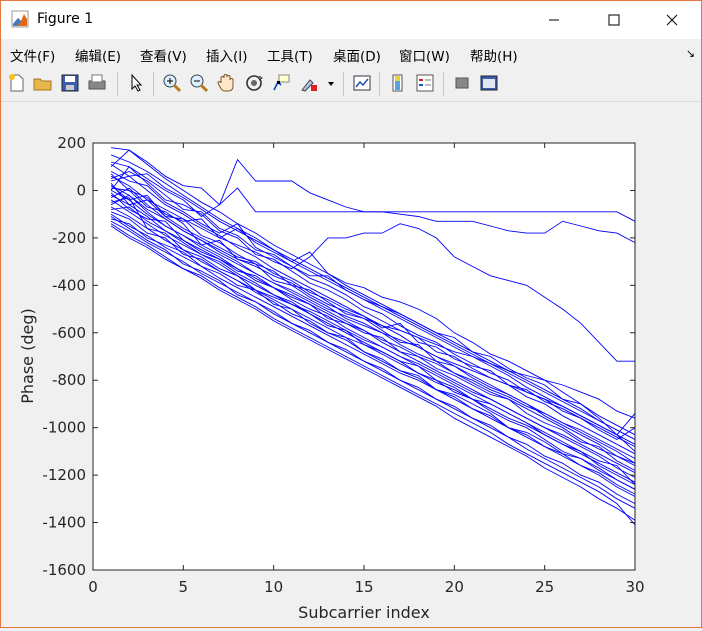 The image size is (702, 631). I want to click on x-tick-label: 20, so click(454, 587).